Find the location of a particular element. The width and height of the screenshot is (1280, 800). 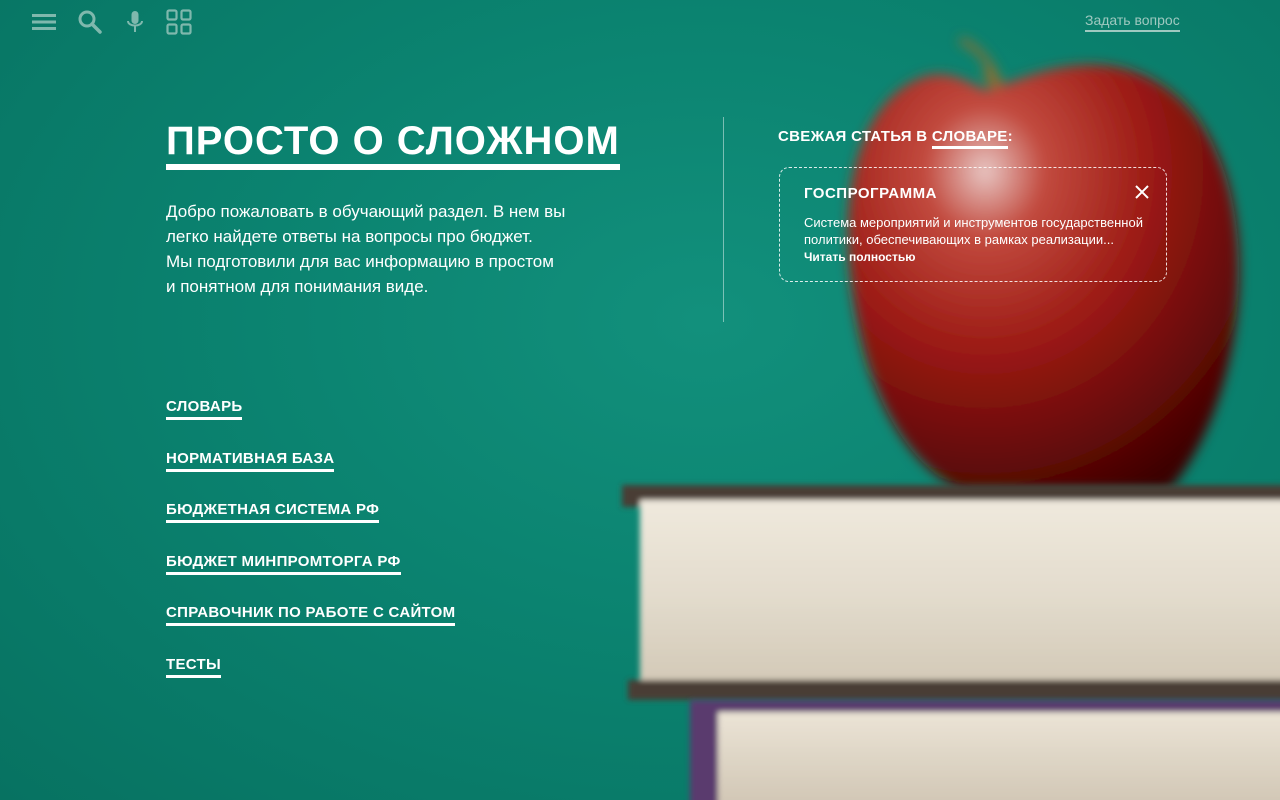

column-divider is located at coordinates (723, 219).